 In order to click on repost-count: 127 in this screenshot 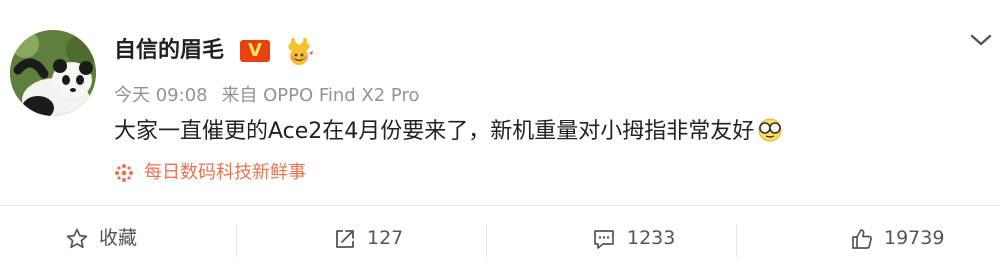, I will do `click(385, 238)`.